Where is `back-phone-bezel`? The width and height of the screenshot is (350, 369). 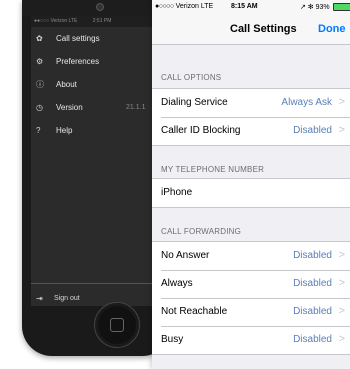 back-phone-bezel is located at coordinates (97, 8).